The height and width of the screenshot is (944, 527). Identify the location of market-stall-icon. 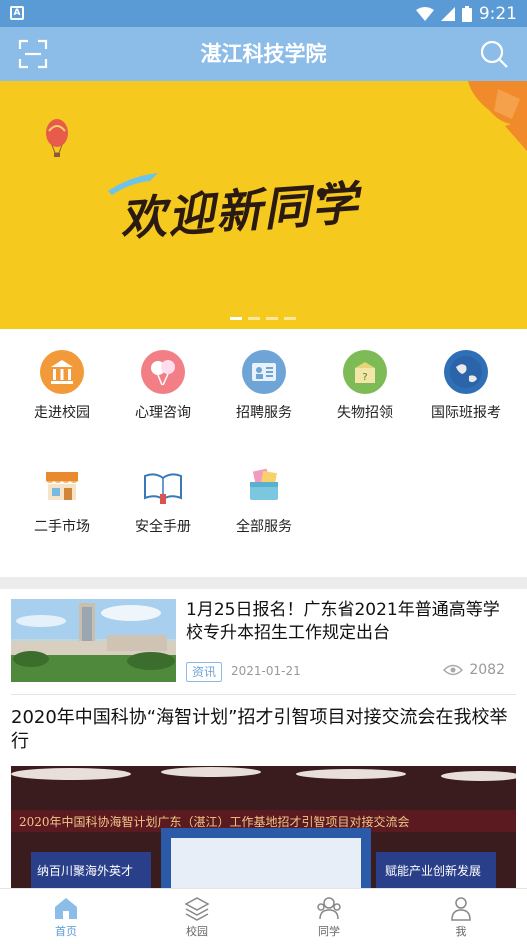
(62, 486).